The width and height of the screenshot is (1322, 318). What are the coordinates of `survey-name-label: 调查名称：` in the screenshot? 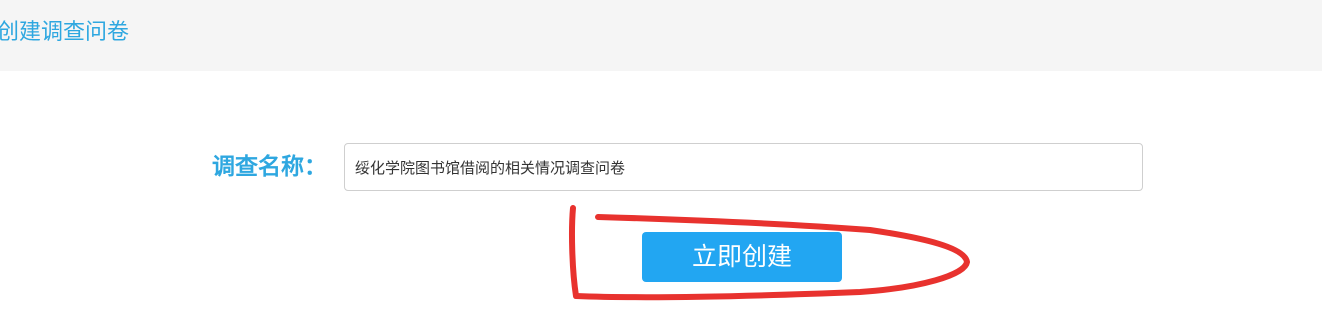 It's located at (269, 167).